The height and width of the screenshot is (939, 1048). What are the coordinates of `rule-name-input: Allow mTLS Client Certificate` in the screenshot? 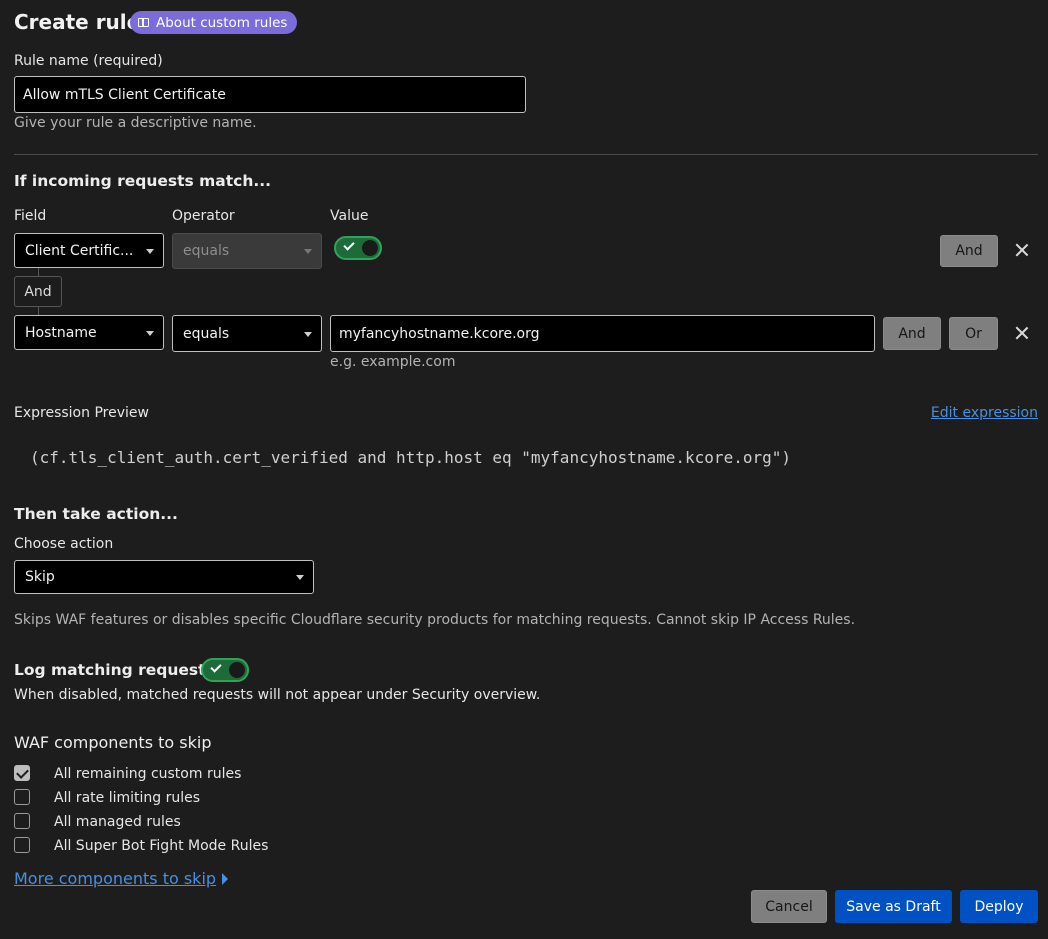 It's located at (270, 94).